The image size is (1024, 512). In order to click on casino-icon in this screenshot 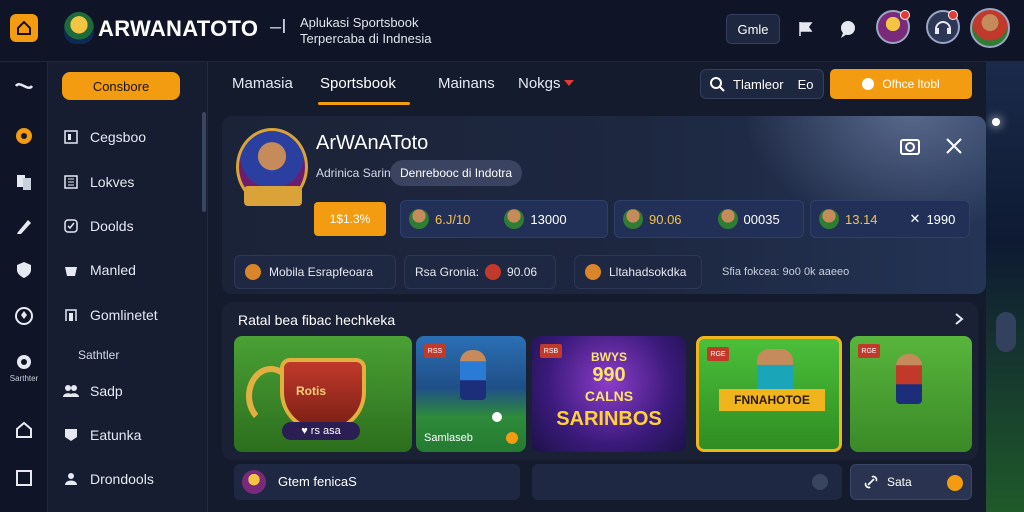, I will do `click(24, 136)`.